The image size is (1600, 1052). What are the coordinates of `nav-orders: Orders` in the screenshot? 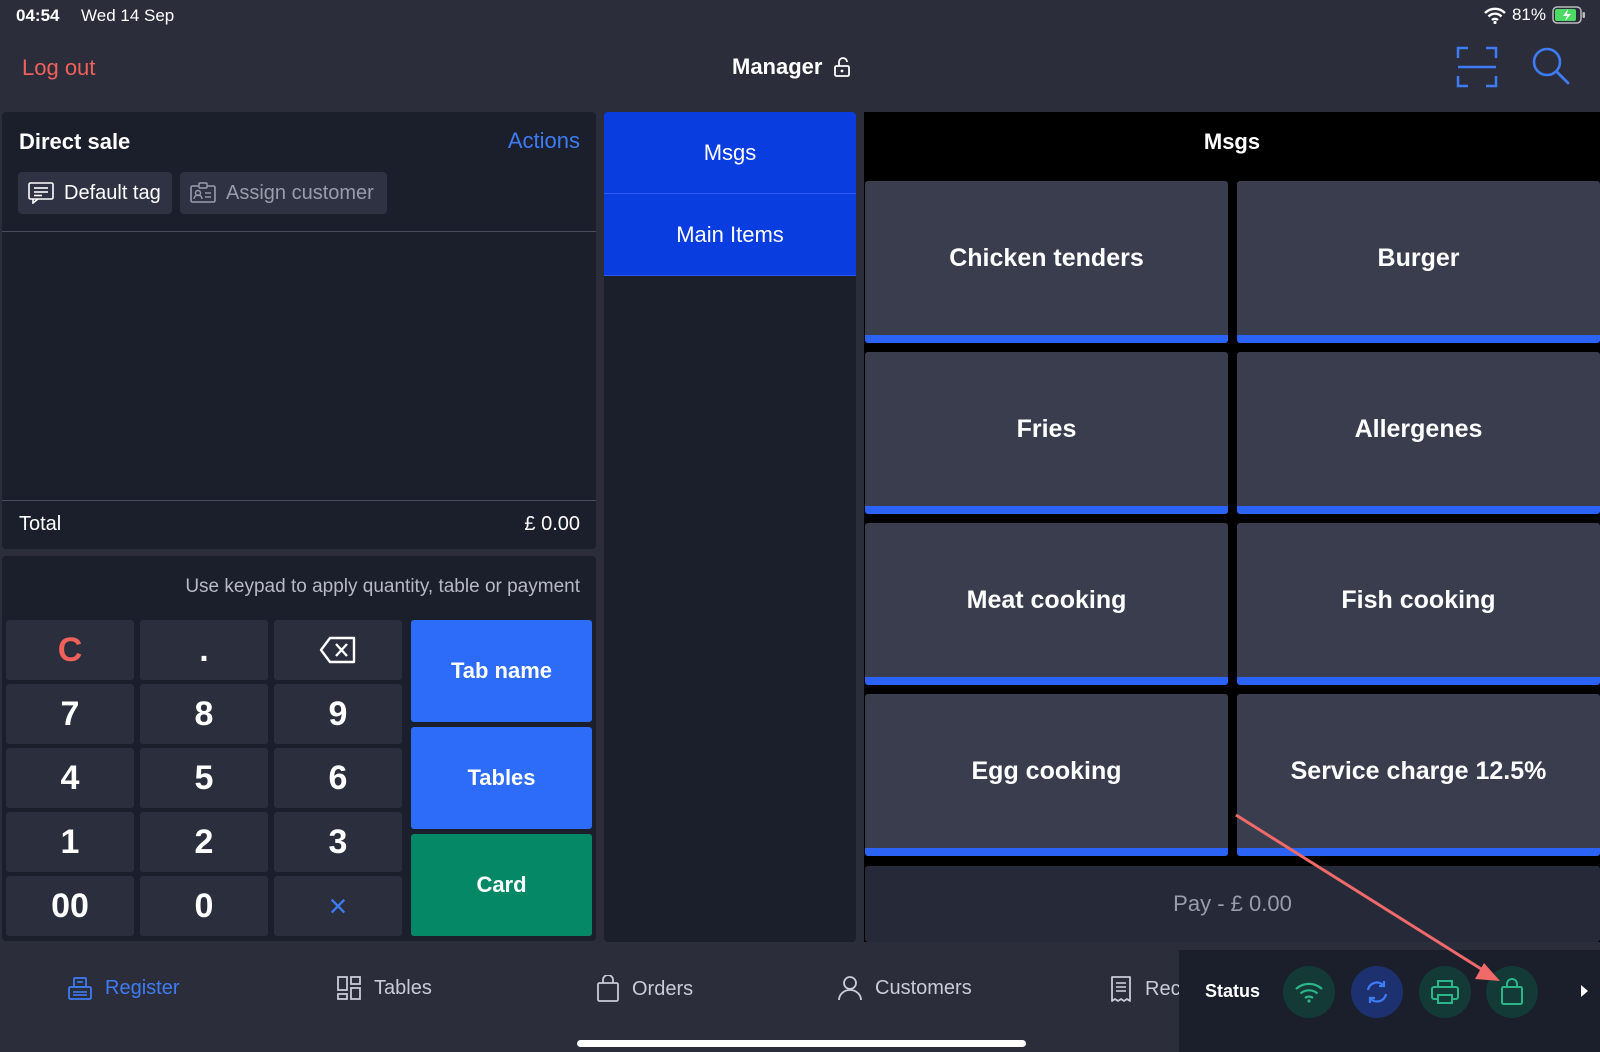 It's located at (644, 989).